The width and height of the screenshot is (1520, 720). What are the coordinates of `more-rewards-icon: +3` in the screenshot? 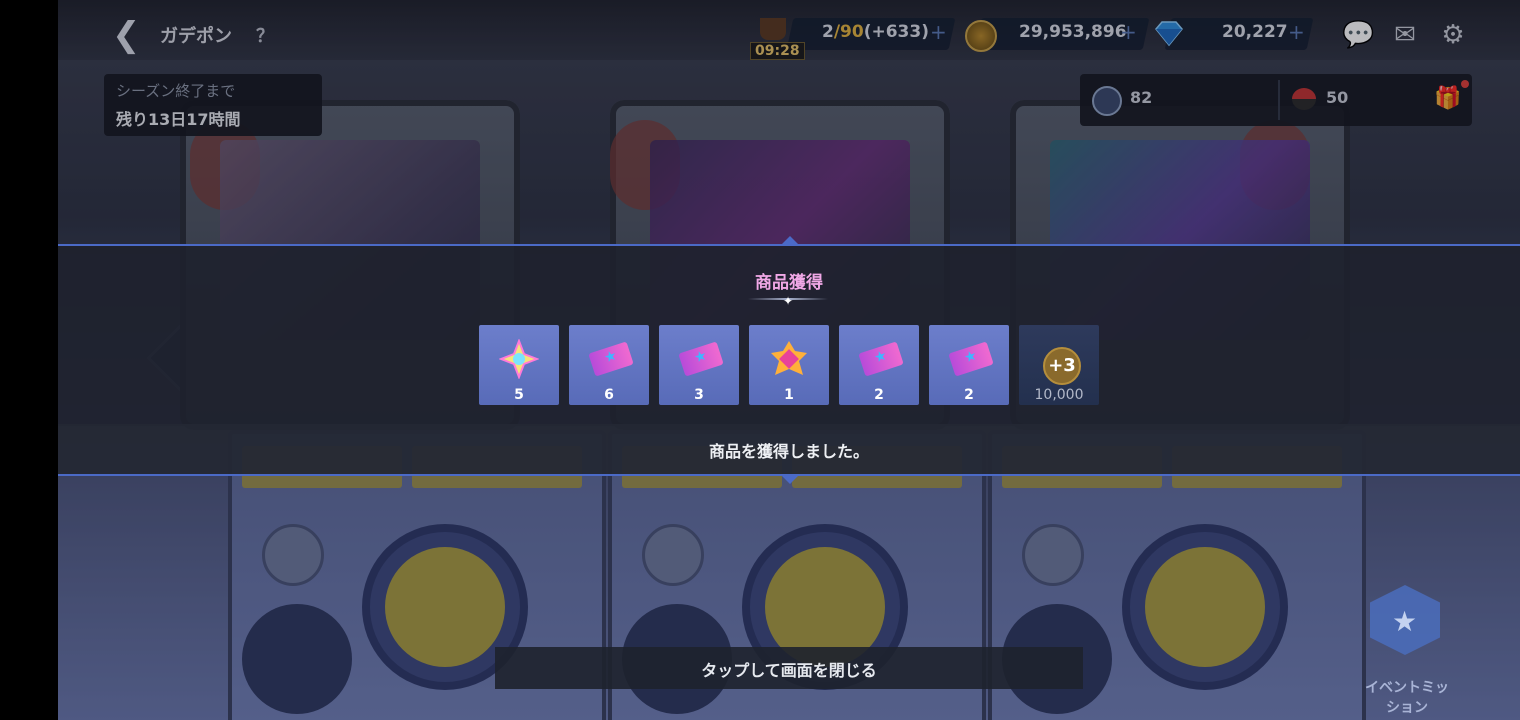 It's located at (1062, 366).